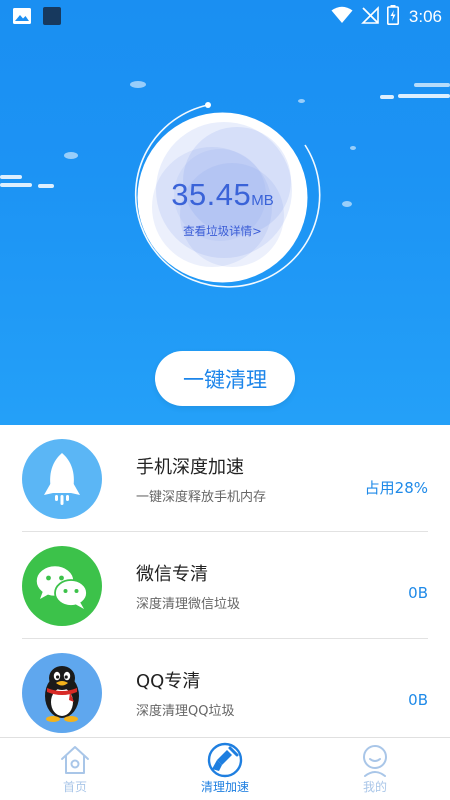 This screenshot has height=800, width=450. What do you see at coordinates (190, 467) in the screenshot?
I see `feature-title: 手机深度加速` at bounding box center [190, 467].